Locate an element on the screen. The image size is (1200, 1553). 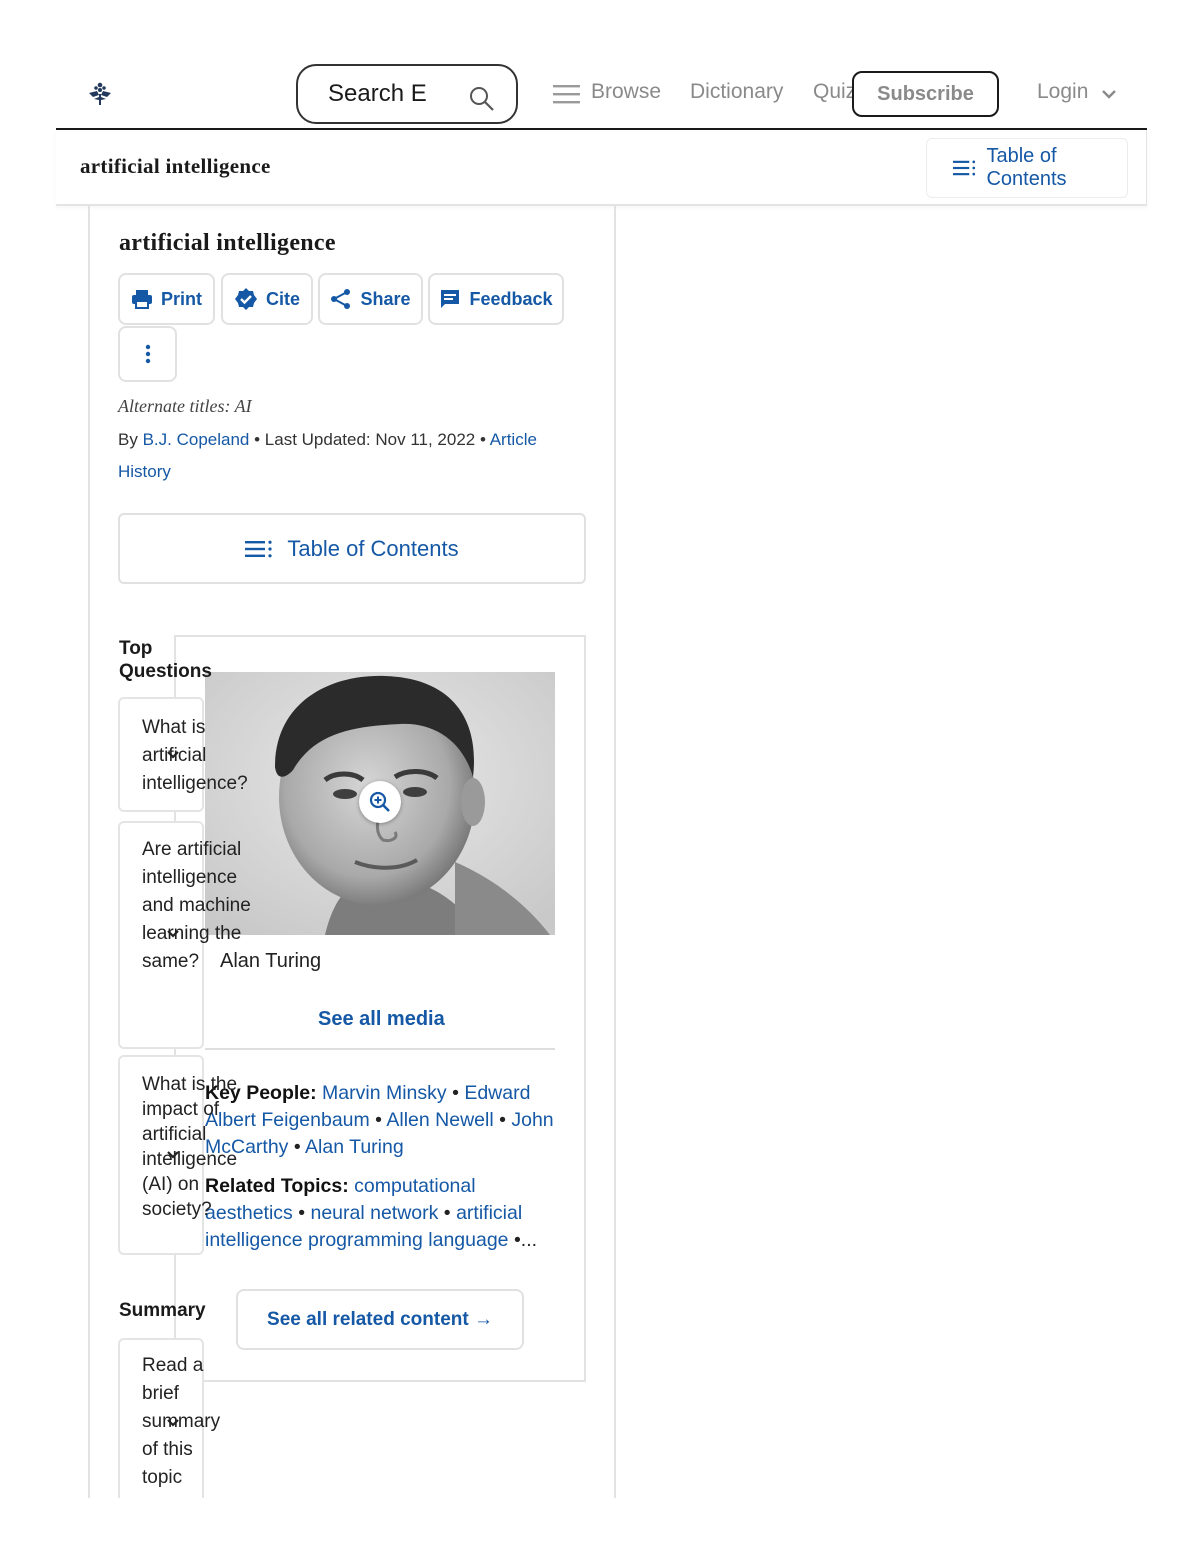
search-box is located at coordinates (407, 94).